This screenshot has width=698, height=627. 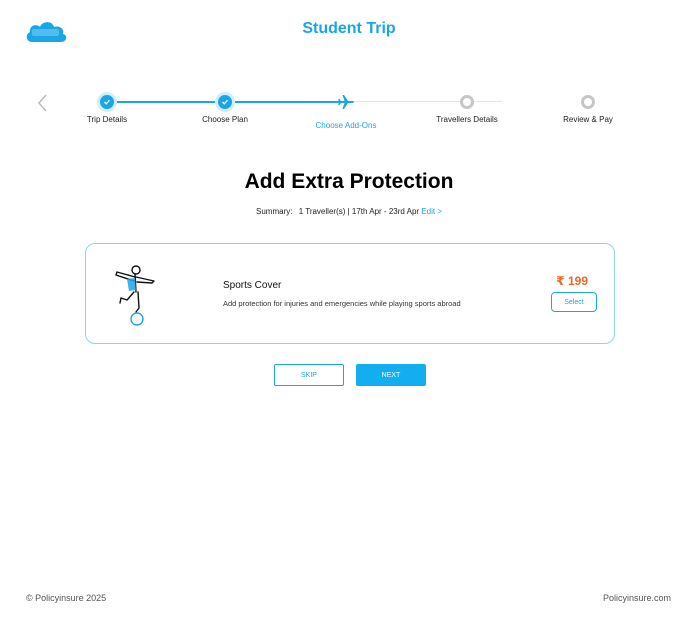 I want to click on step-label: Choose Plan, so click(x=225, y=119).